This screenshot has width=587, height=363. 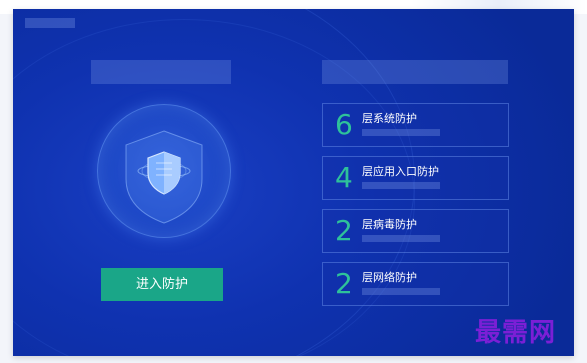 What do you see at coordinates (344, 124) in the screenshot?
I see `layer-count: 6` at bounding box center [344, 124].